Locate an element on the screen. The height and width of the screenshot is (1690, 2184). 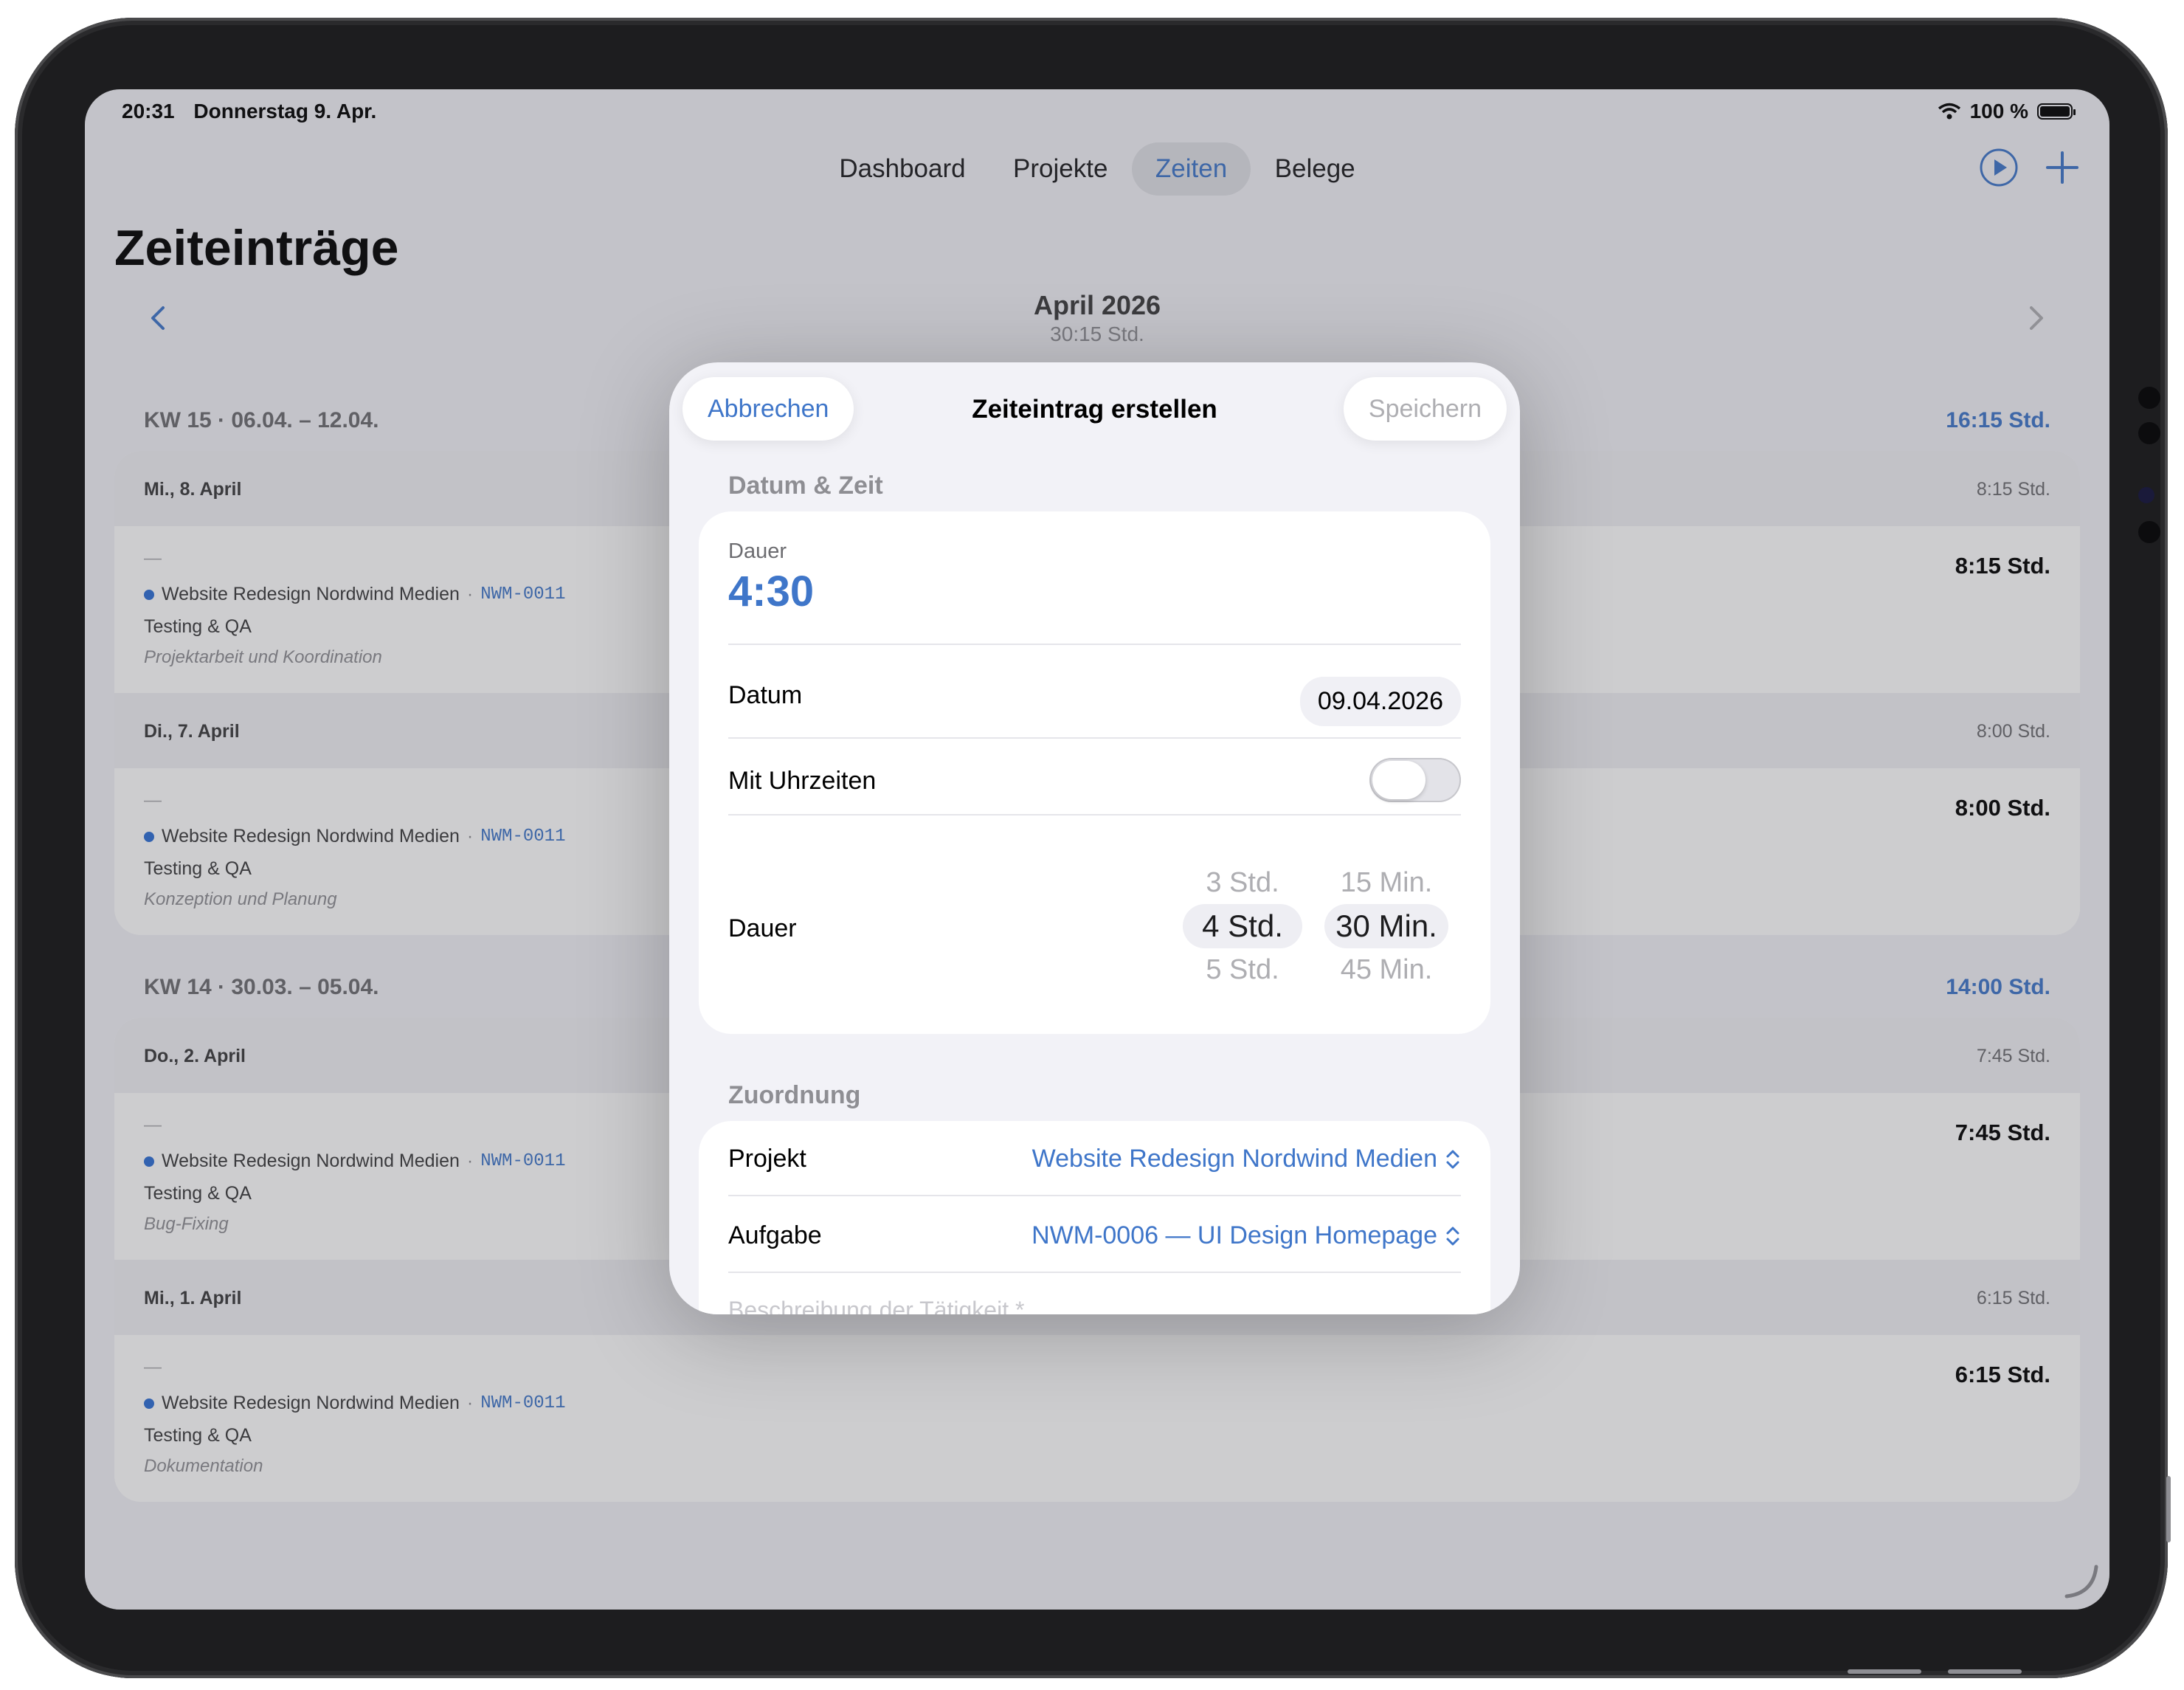
minutes-picker: 15 Min. 30 Min. 45 Min. is located at coordinates (1386, 926).